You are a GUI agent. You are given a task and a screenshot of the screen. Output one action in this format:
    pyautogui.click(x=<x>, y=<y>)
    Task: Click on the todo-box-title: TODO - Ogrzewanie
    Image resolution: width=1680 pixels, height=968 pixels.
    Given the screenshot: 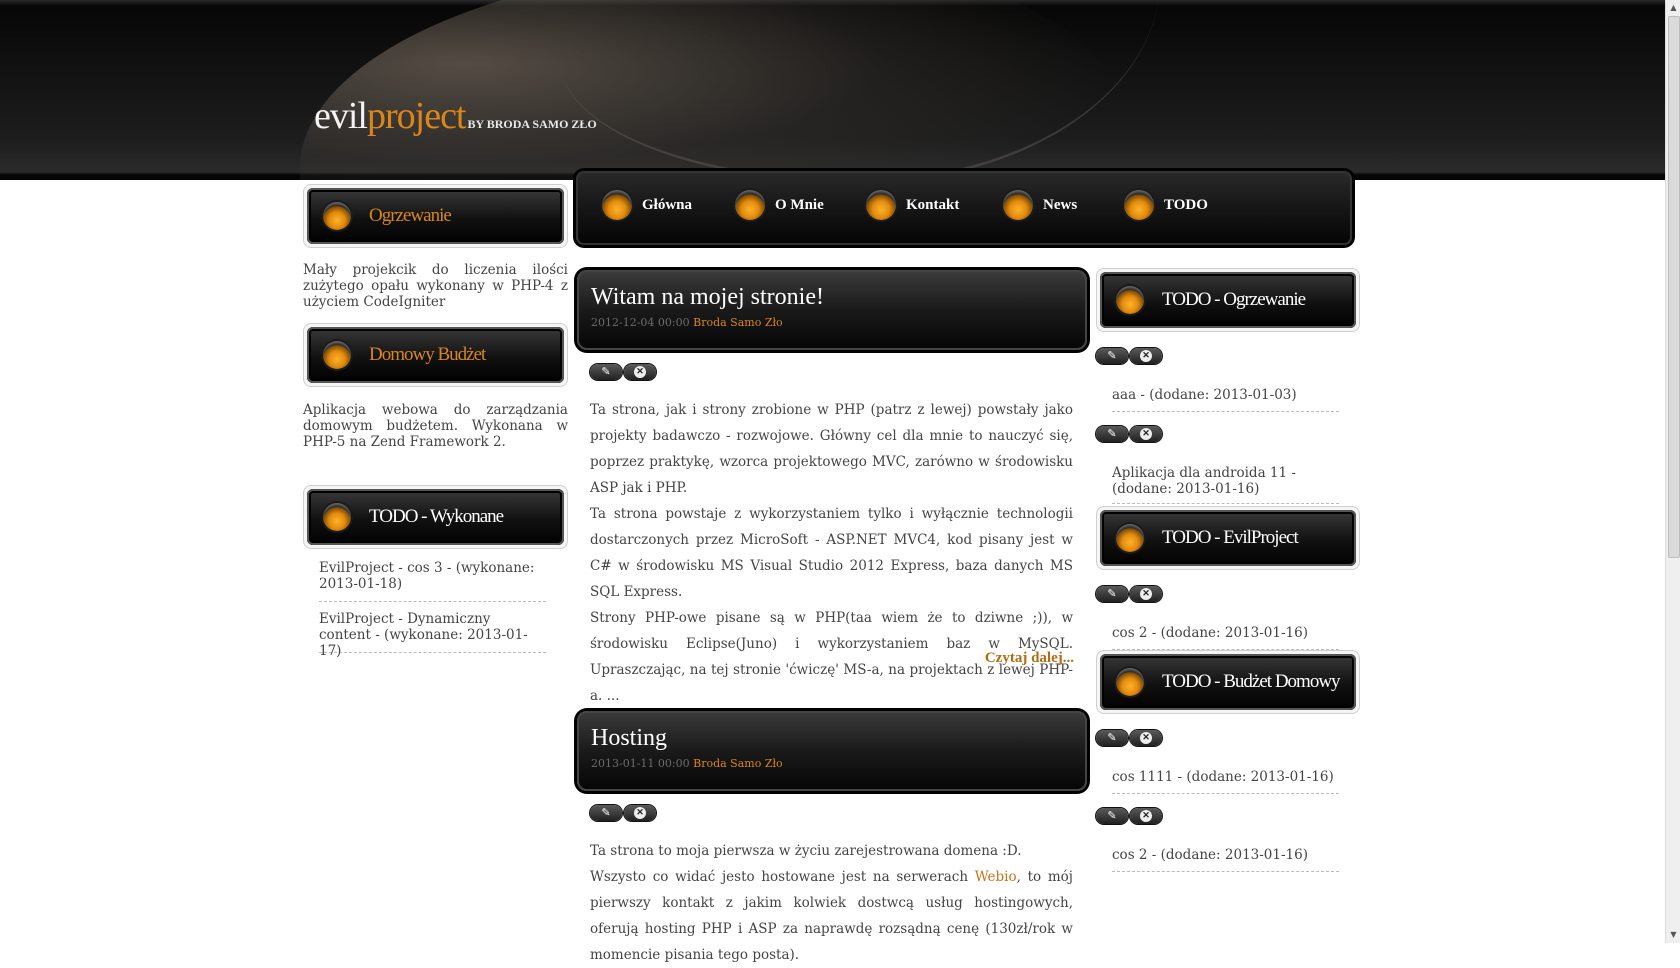 What is the action you would take?
    pyautogui.click(x=1234, y=299)
    